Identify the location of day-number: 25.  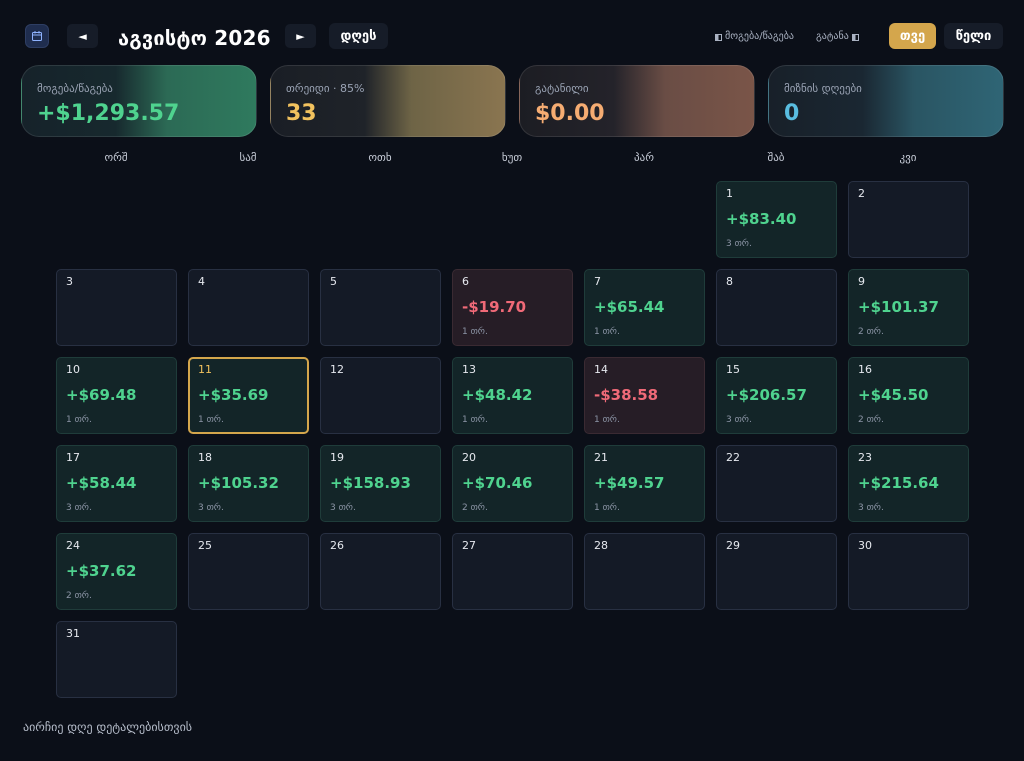
(205, 545).